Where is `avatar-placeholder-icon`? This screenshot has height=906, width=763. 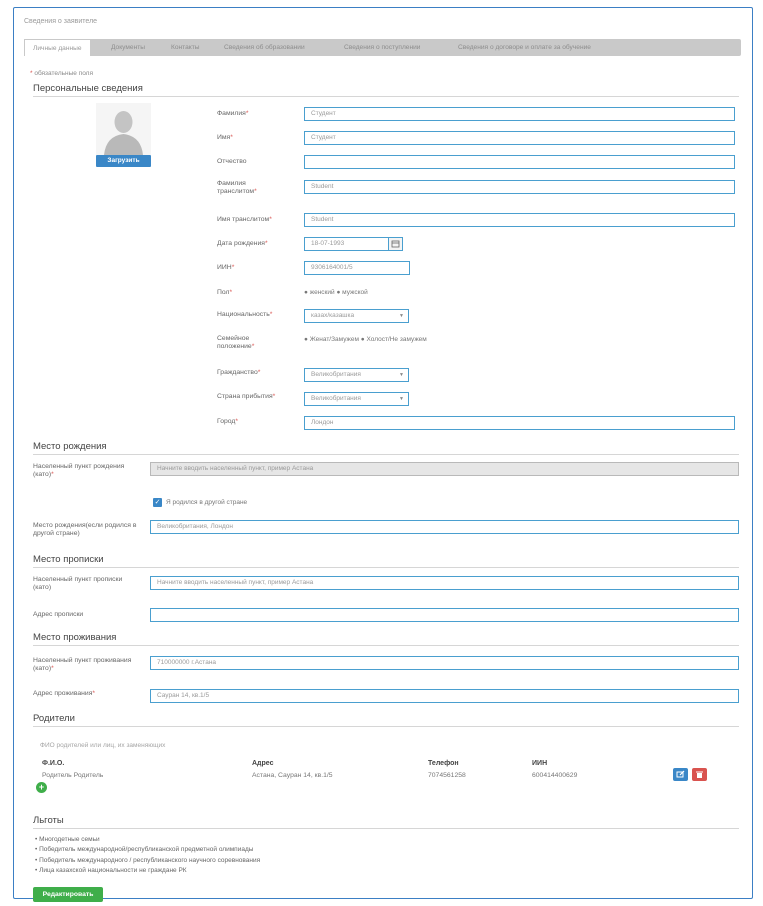
avatar-placeholder-icon is located at coordinates (123, 129).